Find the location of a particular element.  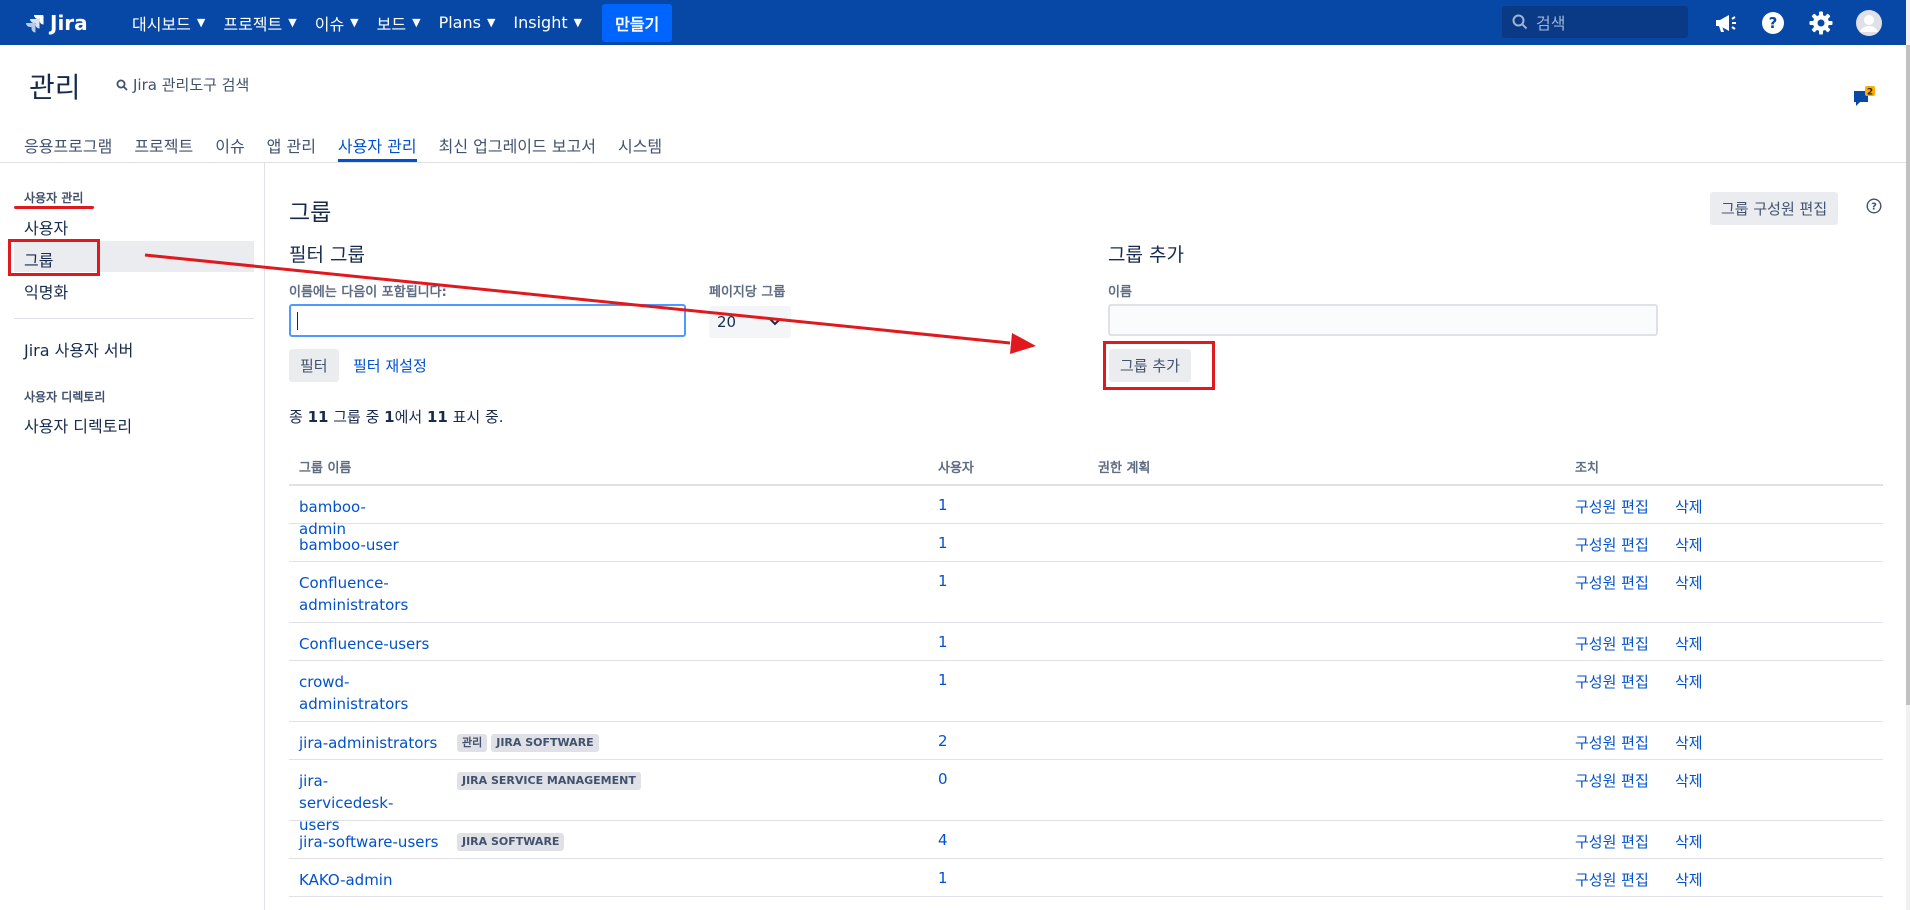

tab-manage-apps: 앱 관리 is located at coordinates (291, 145).